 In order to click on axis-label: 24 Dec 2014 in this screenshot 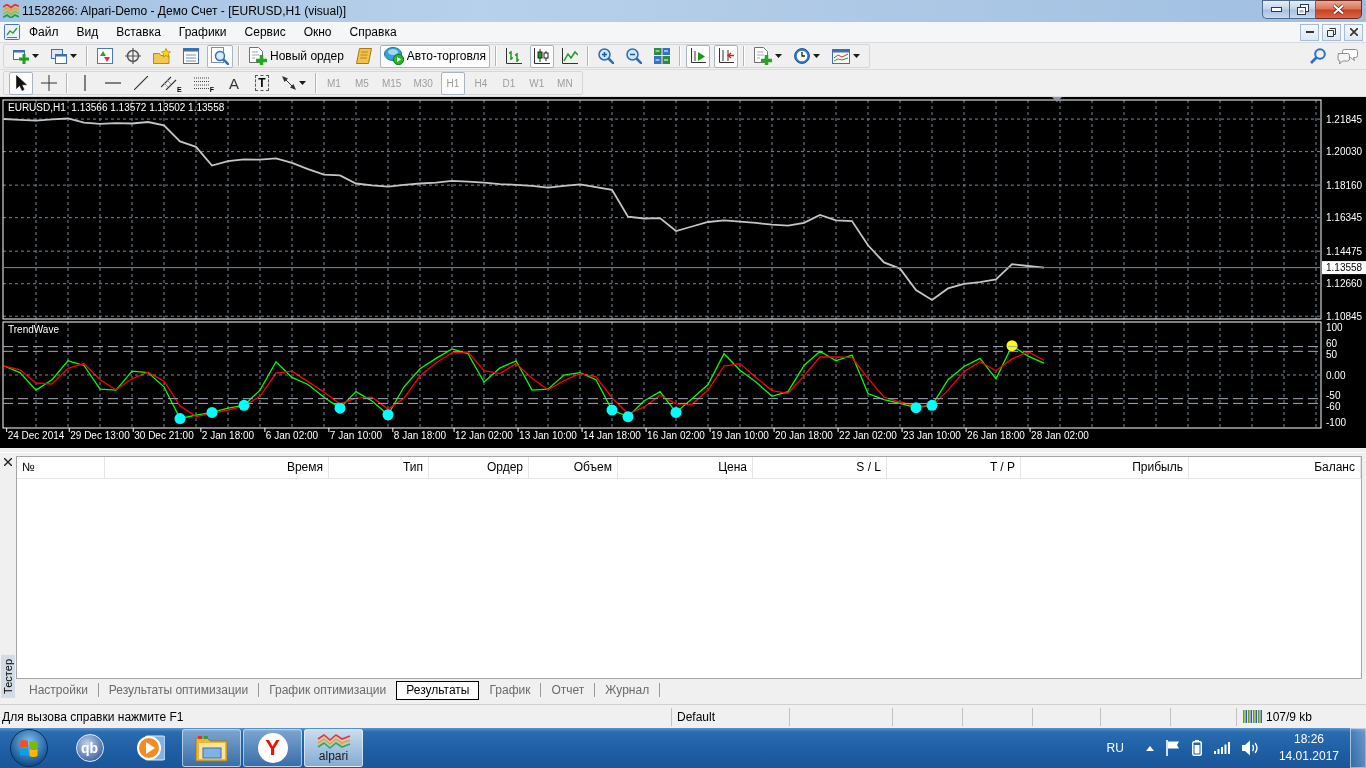, I will do `click(36, 435)`.